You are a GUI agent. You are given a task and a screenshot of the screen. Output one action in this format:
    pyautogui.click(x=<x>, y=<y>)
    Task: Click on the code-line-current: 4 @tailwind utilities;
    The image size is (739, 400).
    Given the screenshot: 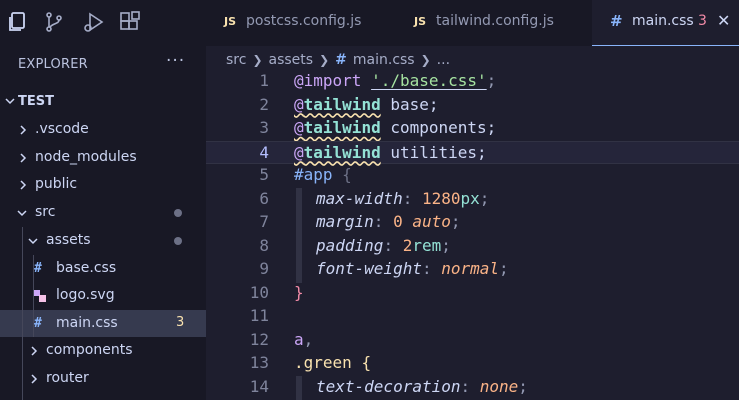 What is the action you would take?
    pyautogui.click(x=472, y=152)
    